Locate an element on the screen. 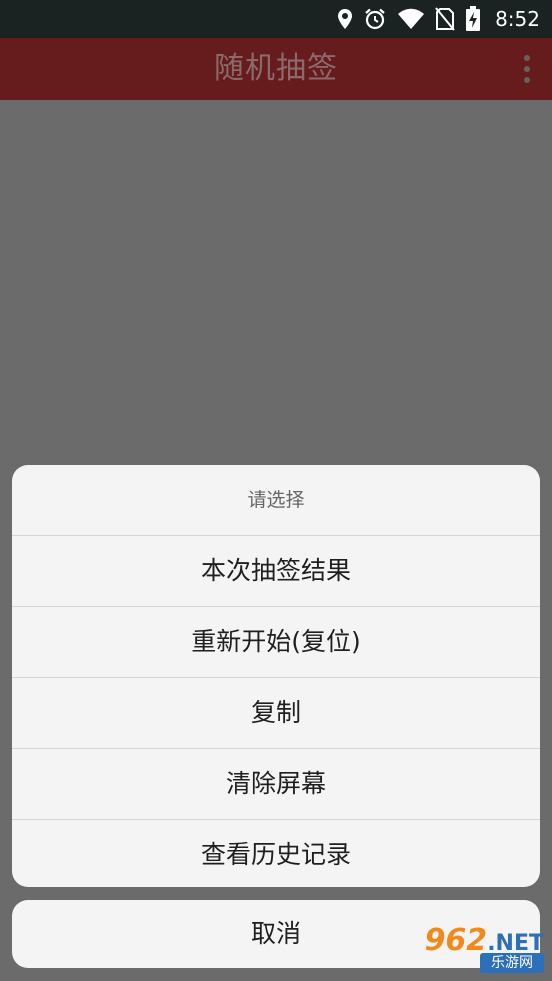 Image resolution: width=552 pixels, height=981 pixels. app-bar: 随机抽签 is located at coordinates (276, 69).